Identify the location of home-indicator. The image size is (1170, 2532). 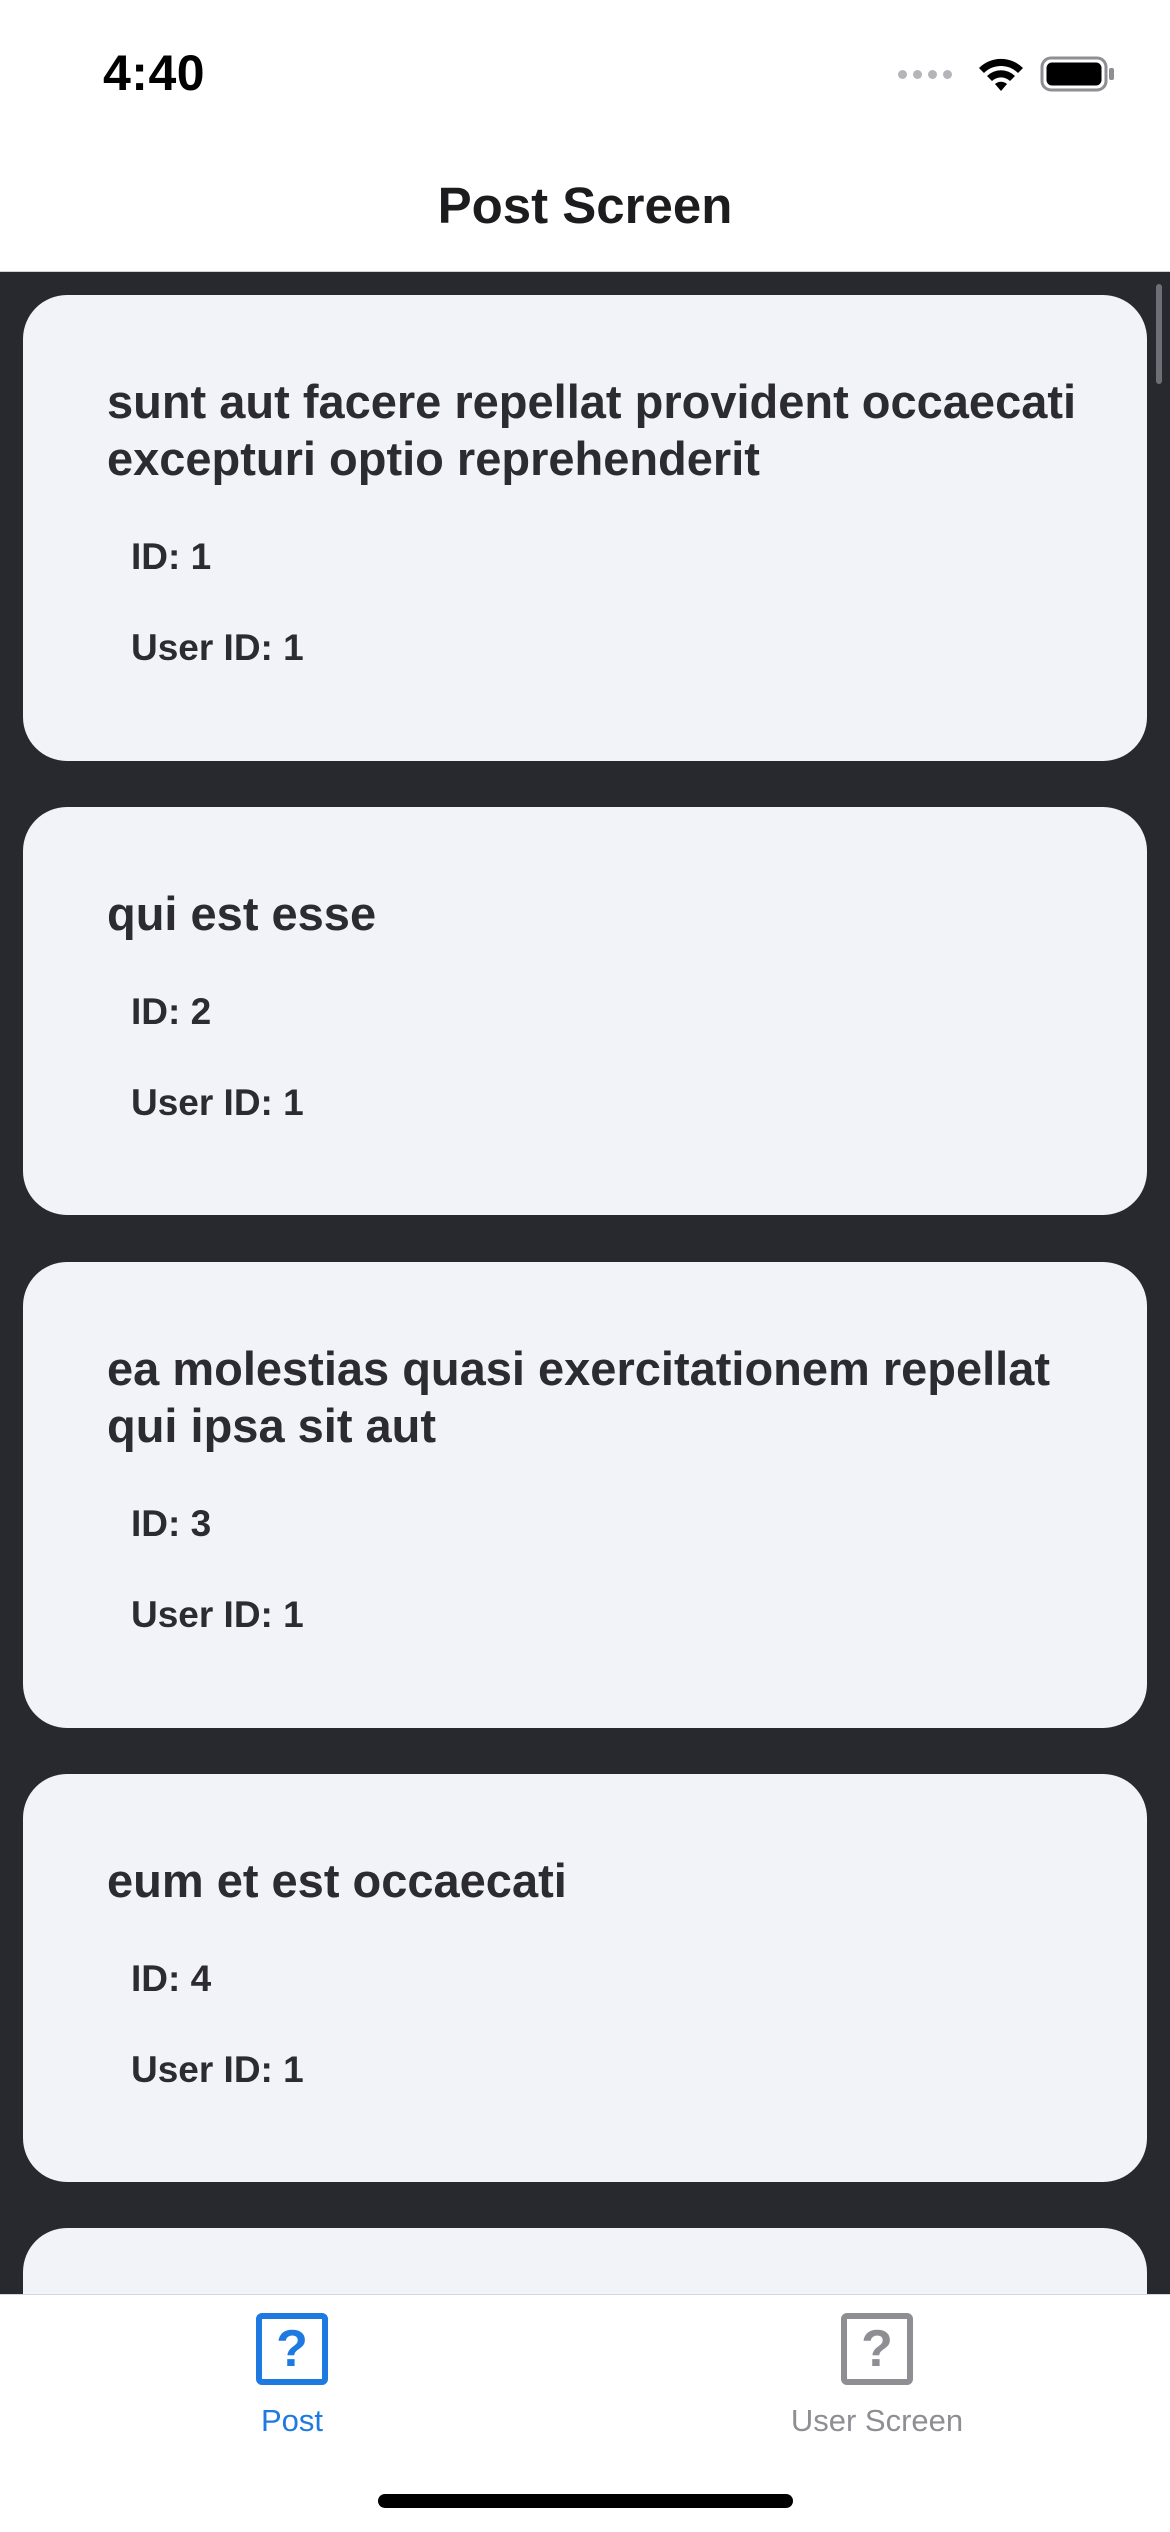
(585, 2501).